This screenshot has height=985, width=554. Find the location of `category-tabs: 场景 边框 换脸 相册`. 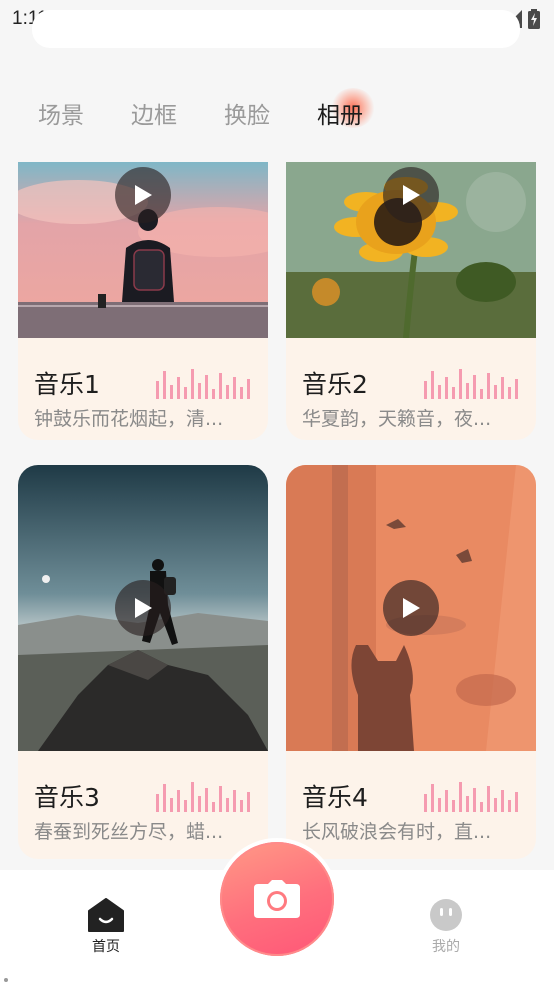

category-tabs: 场景 边框 换脸 相册 is located at coordinates (224, 109).